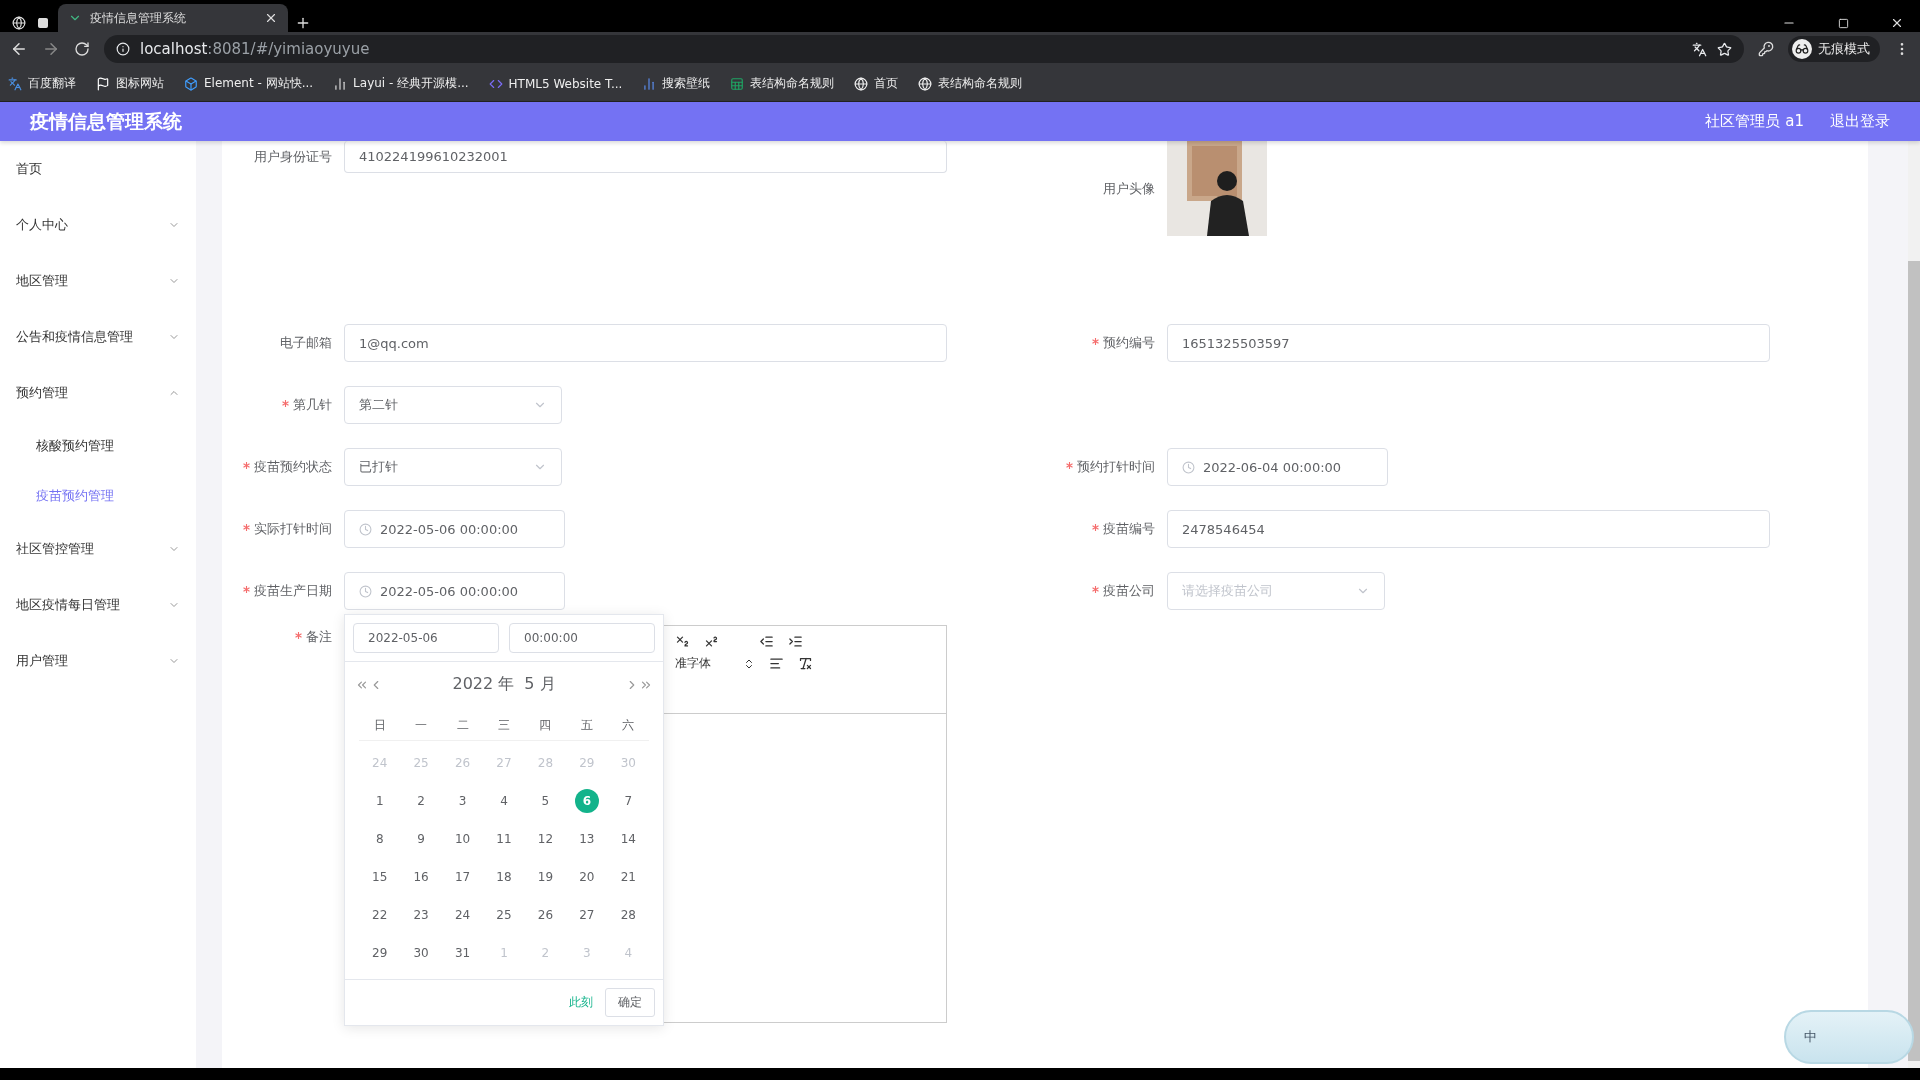 This screenshot has width=1920, height=1080. What do you see at coordinates (106, 121) in the screenshot?
I see `app-title: 疫情信息管理系统` at bounding box center [106, 121].